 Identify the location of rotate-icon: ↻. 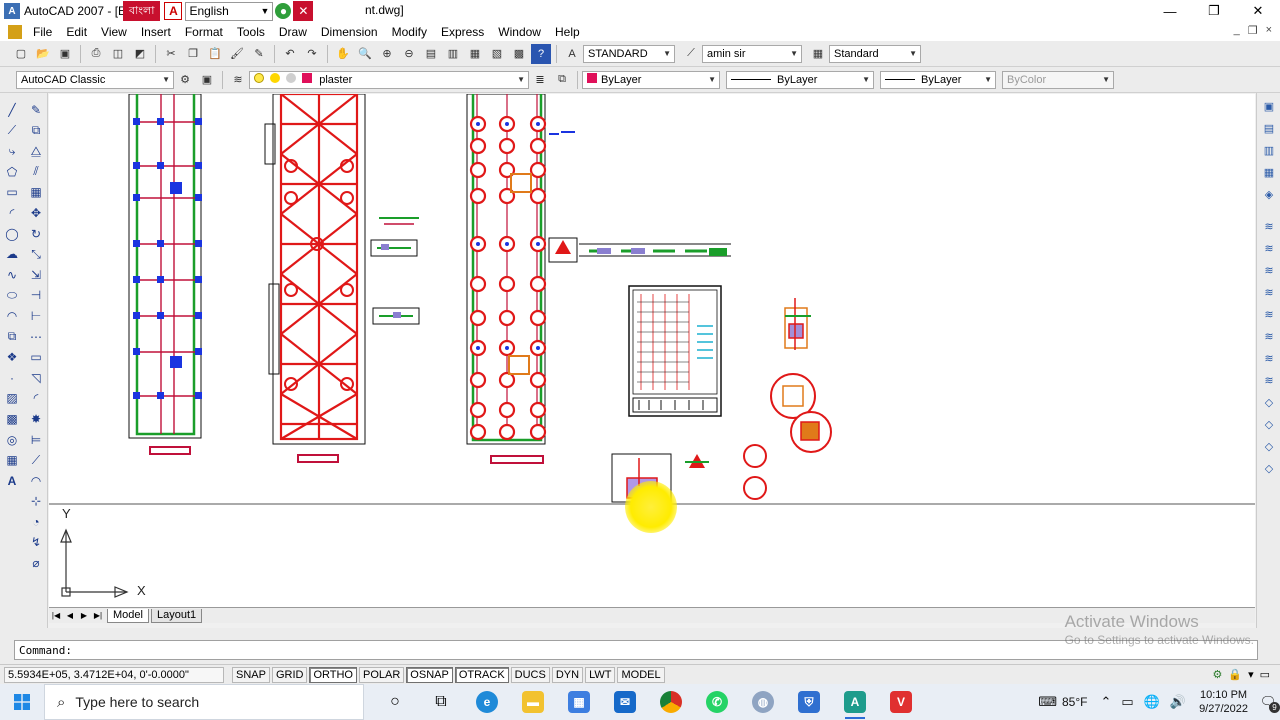
(36, 234).